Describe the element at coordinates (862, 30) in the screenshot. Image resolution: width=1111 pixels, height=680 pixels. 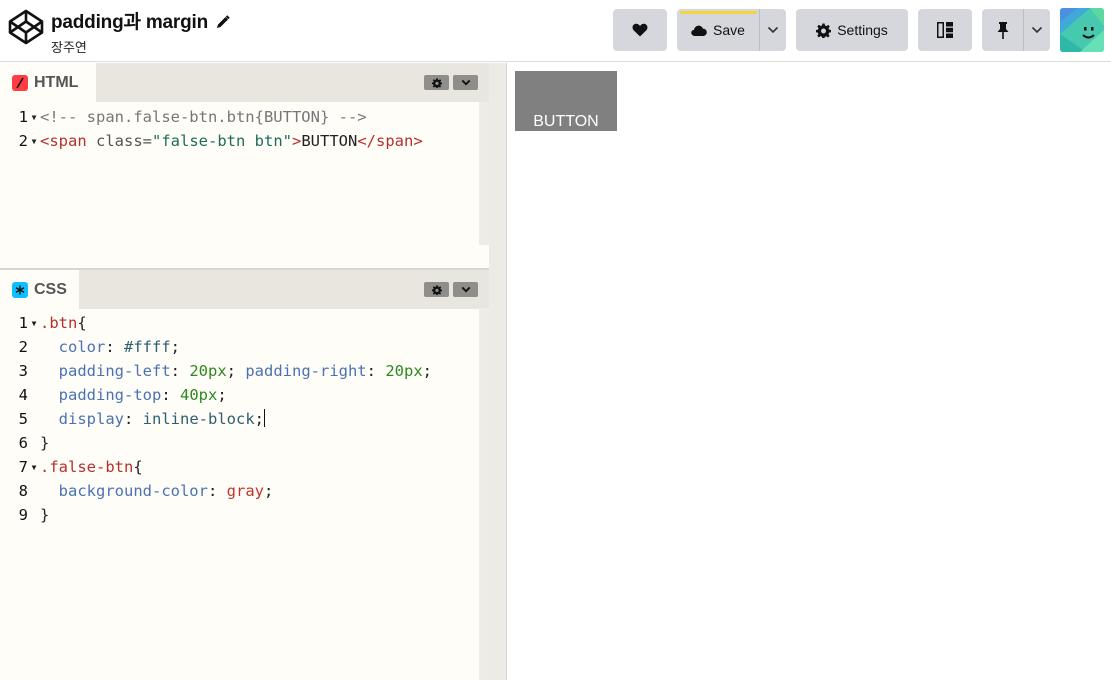
I see `settings-label: Settings` at that location.